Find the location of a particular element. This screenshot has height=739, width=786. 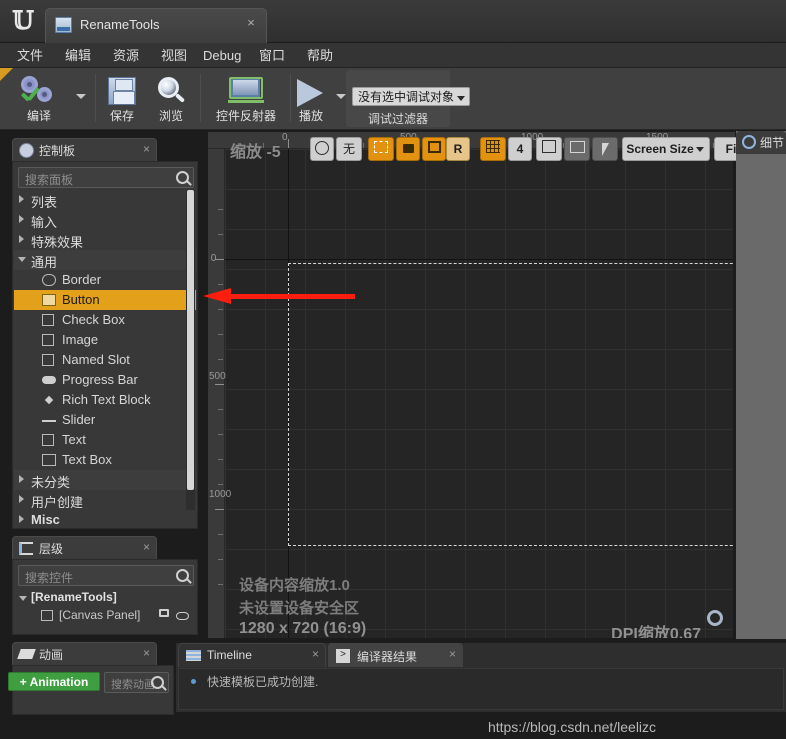

hierarchy-child-label: [Canvas Panel] is located at coordinates (100, 615).